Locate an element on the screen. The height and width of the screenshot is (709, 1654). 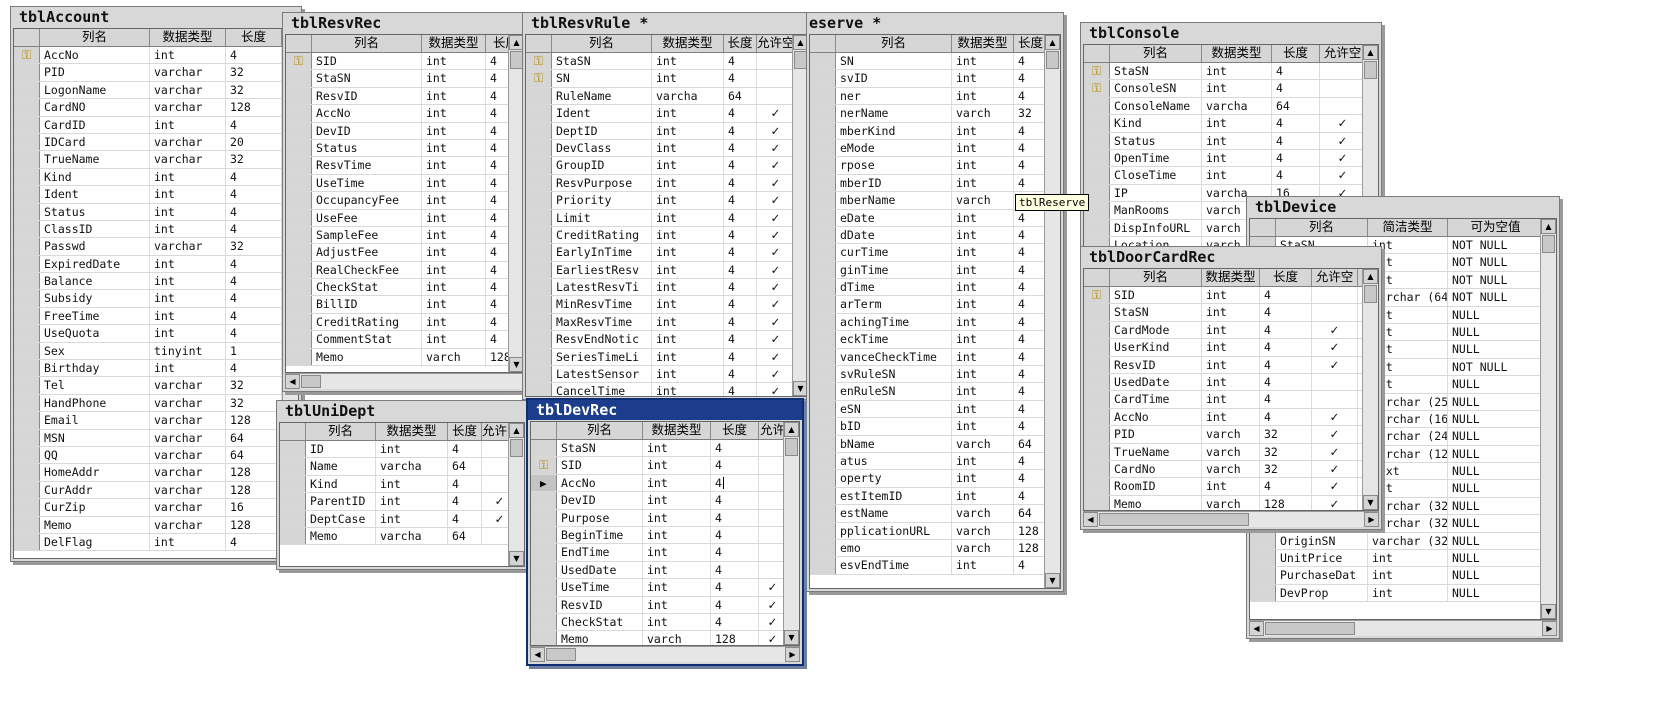
table-row: PID varchar 32 is located at coordinates (156, 73).